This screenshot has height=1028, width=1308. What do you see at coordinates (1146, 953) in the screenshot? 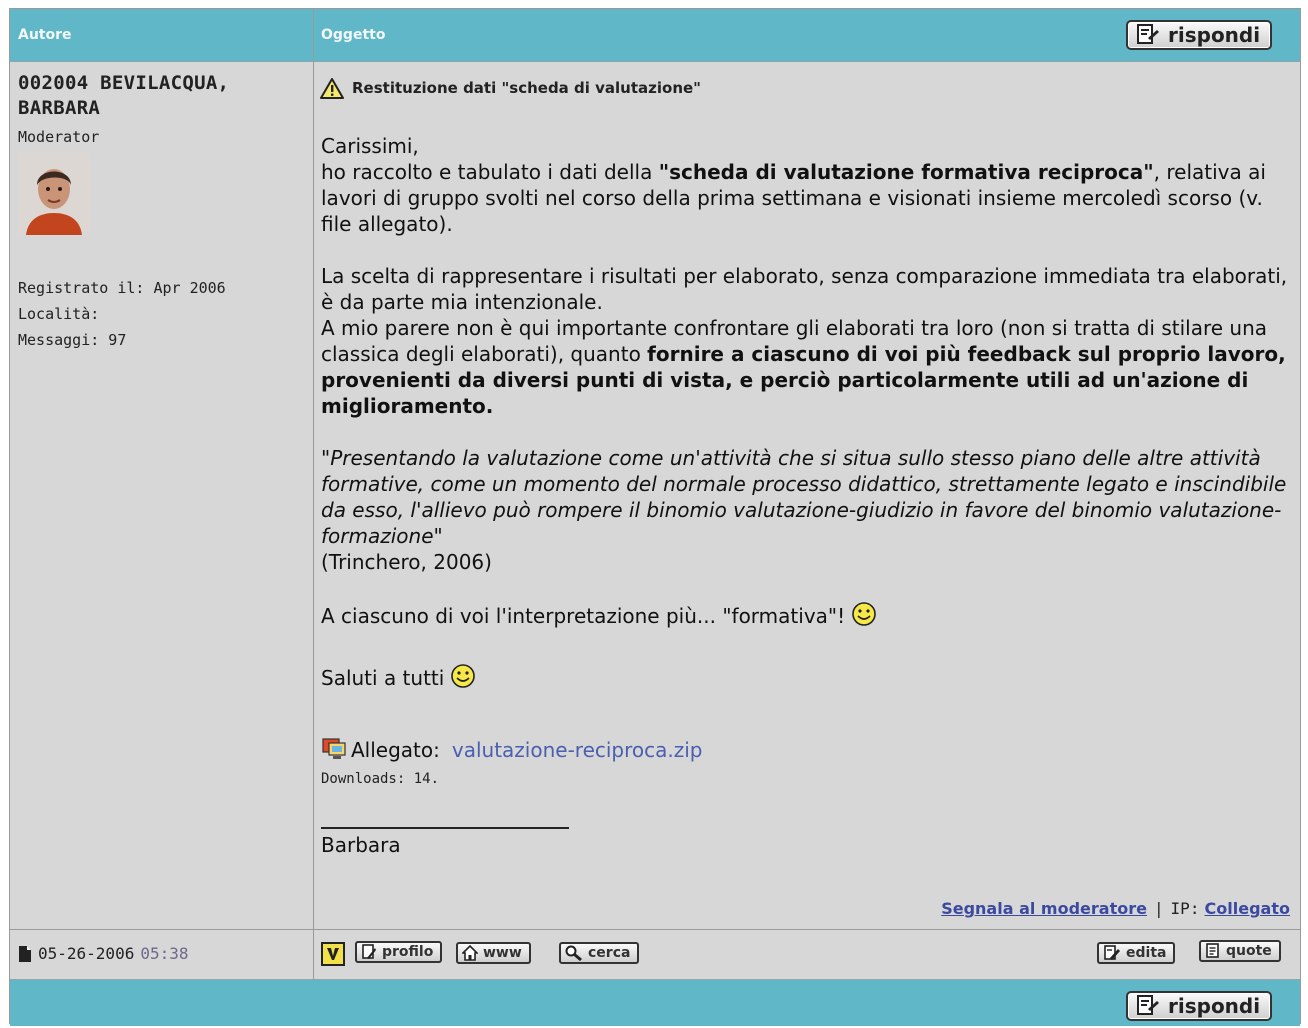
I see `edit-label: edita` at bounding box center [1146, 953].